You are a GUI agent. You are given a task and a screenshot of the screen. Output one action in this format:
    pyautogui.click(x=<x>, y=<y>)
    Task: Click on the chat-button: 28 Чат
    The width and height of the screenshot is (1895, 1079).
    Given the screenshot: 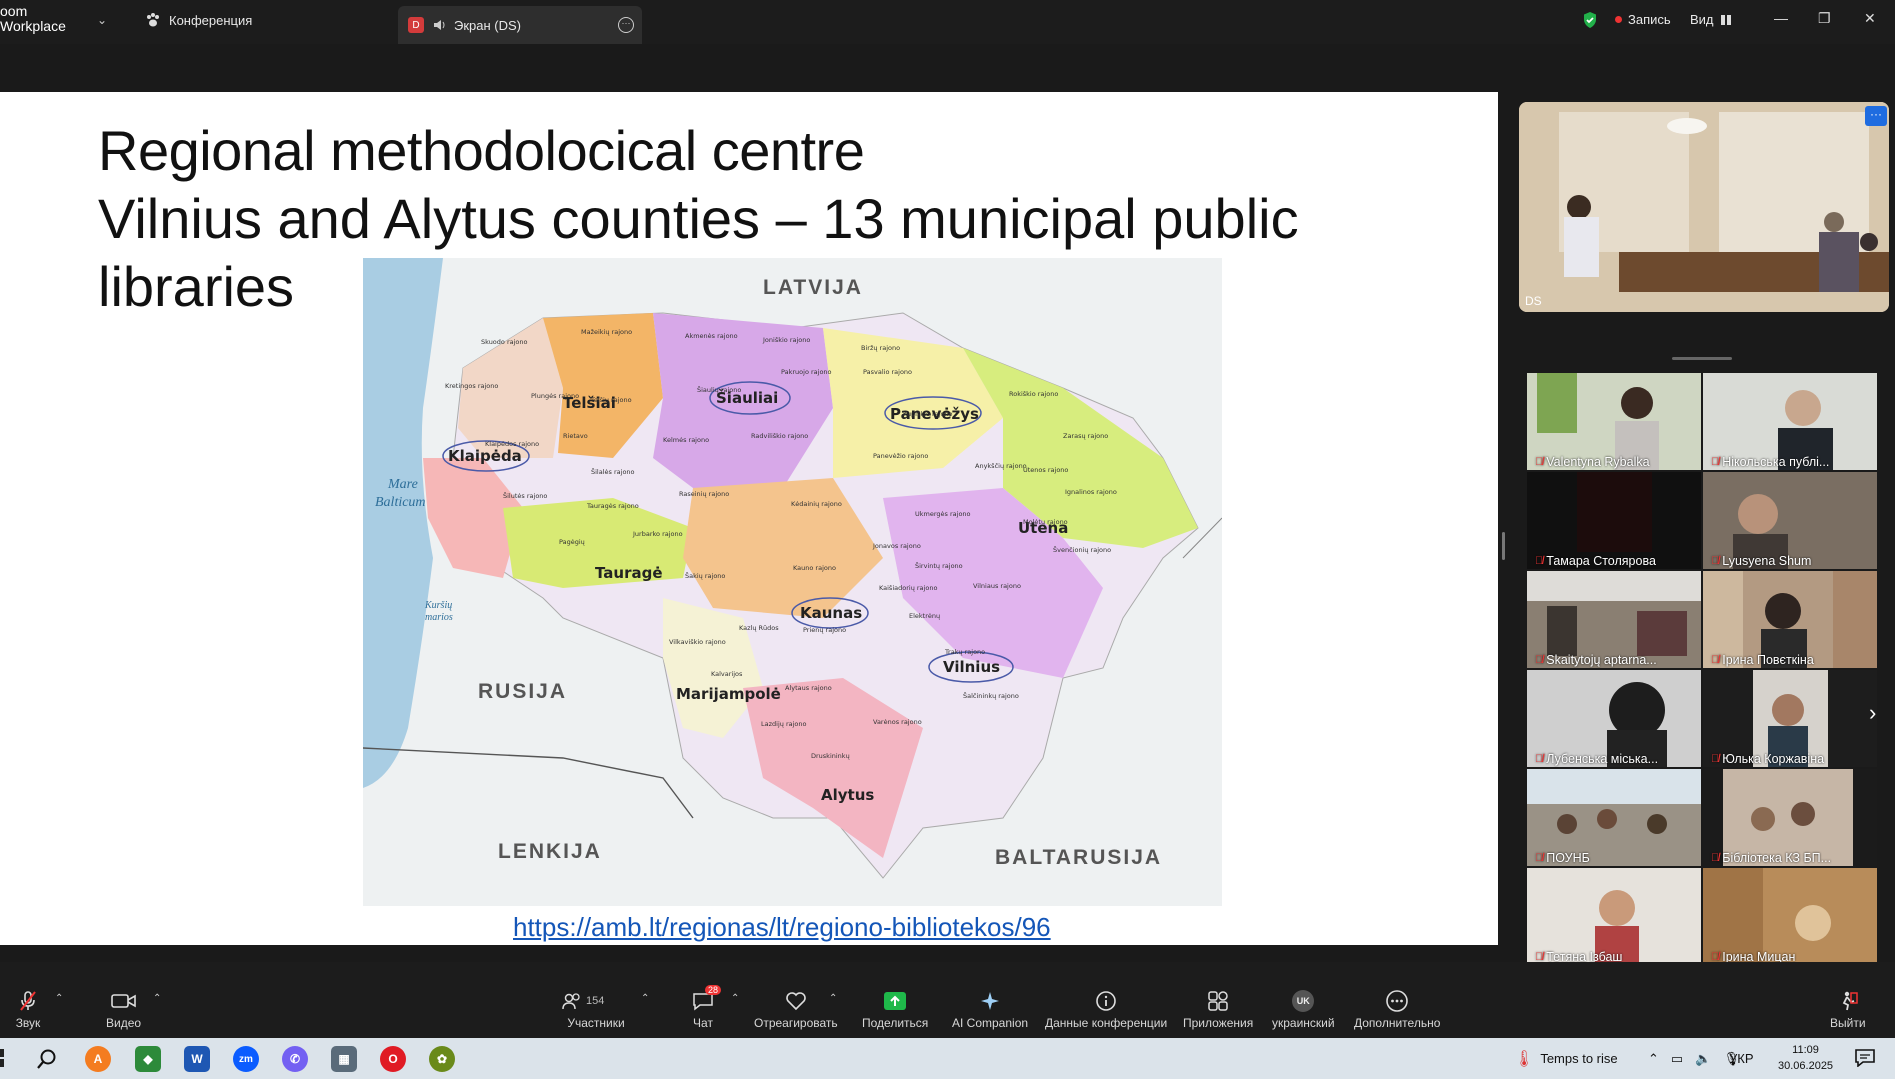 What is the action you would take?
    pyautogui.click(x=705, y=1007)
    